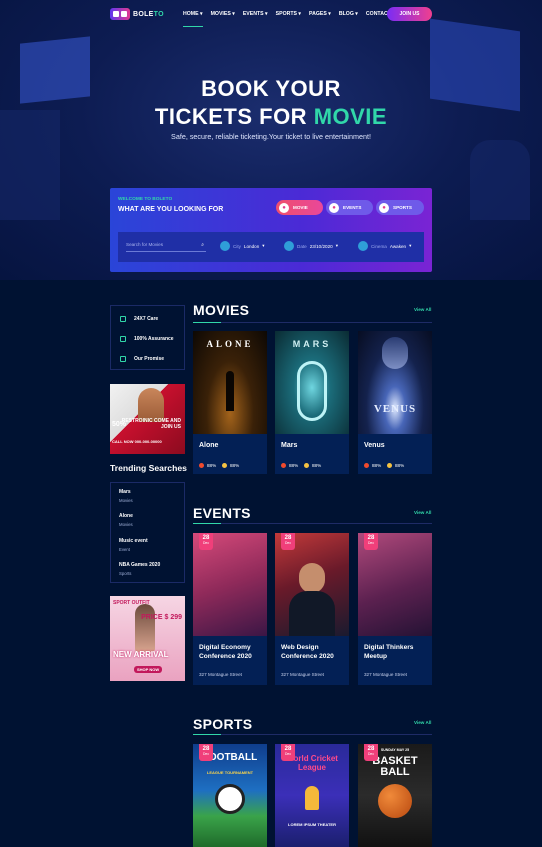 The width and height of the screenshot is (542, 847). I want to click on support-icon, so click(123, 319).